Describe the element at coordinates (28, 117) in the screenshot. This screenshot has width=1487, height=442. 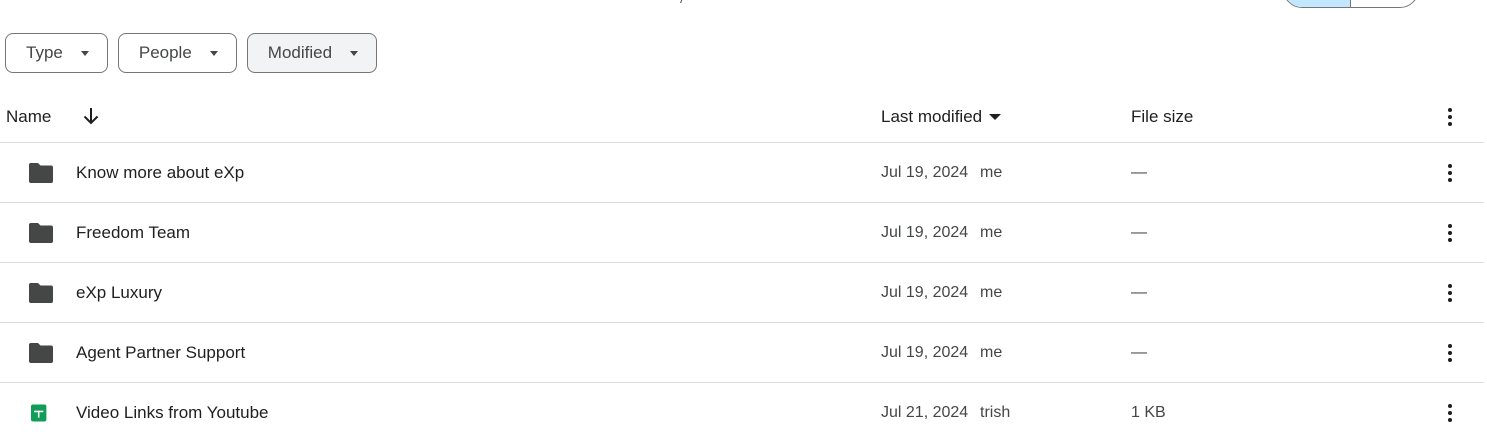
I see `name-column-header: Name` at that location.